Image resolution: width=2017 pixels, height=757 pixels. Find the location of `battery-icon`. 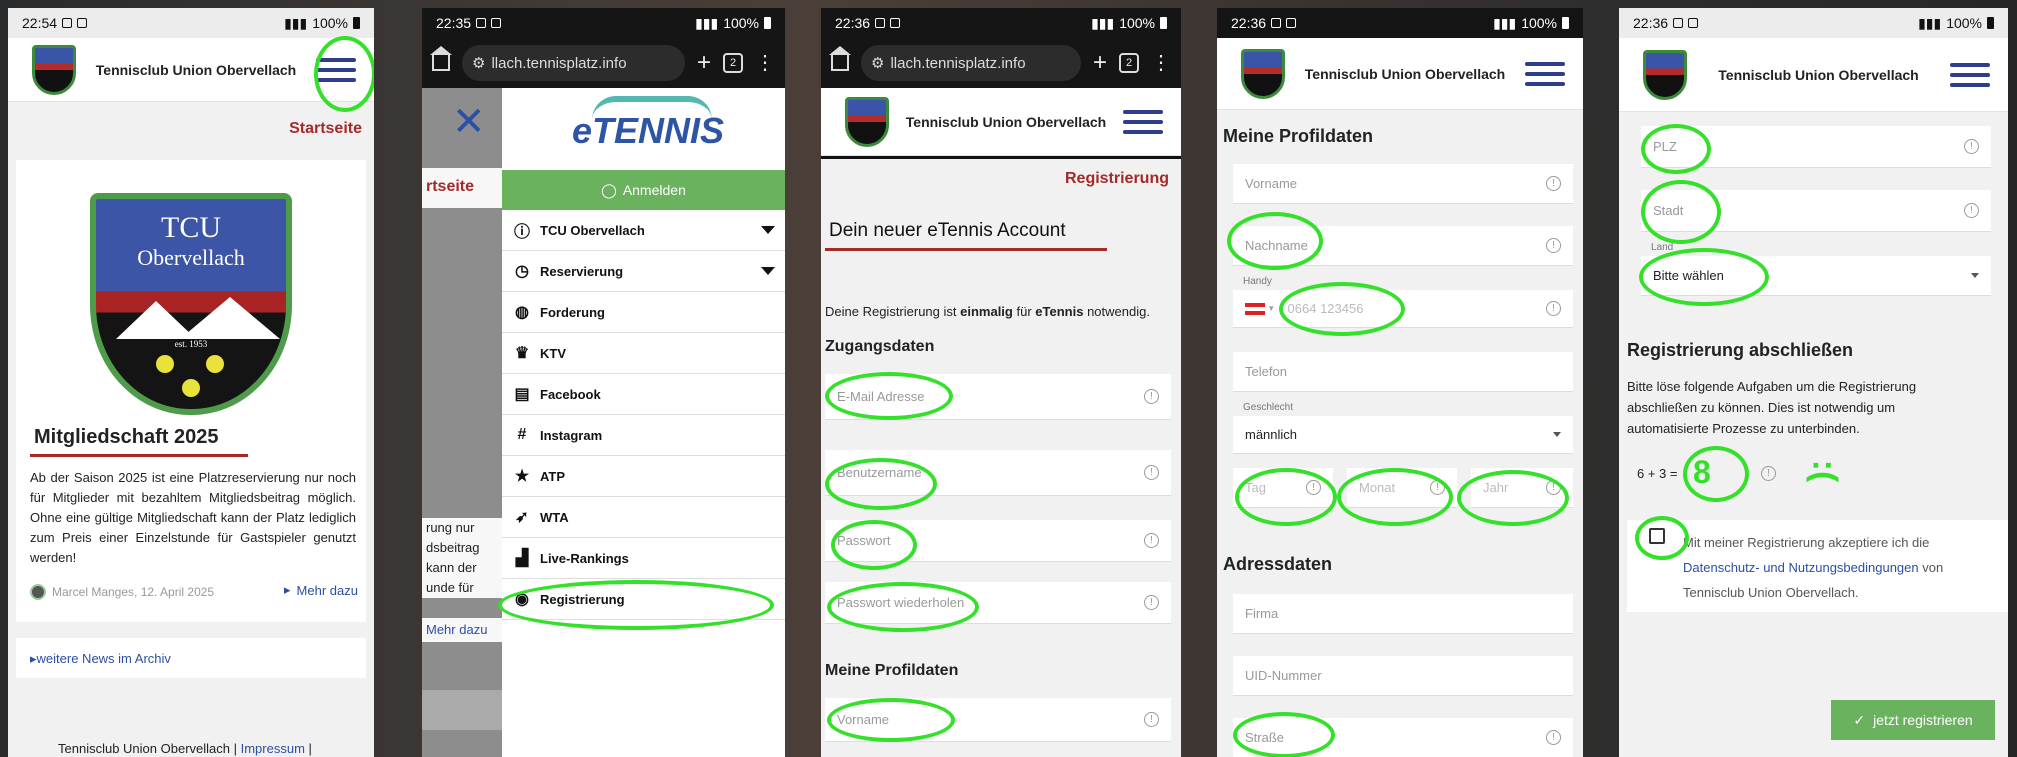

battery-icon is located at coordinates (1163, 23).